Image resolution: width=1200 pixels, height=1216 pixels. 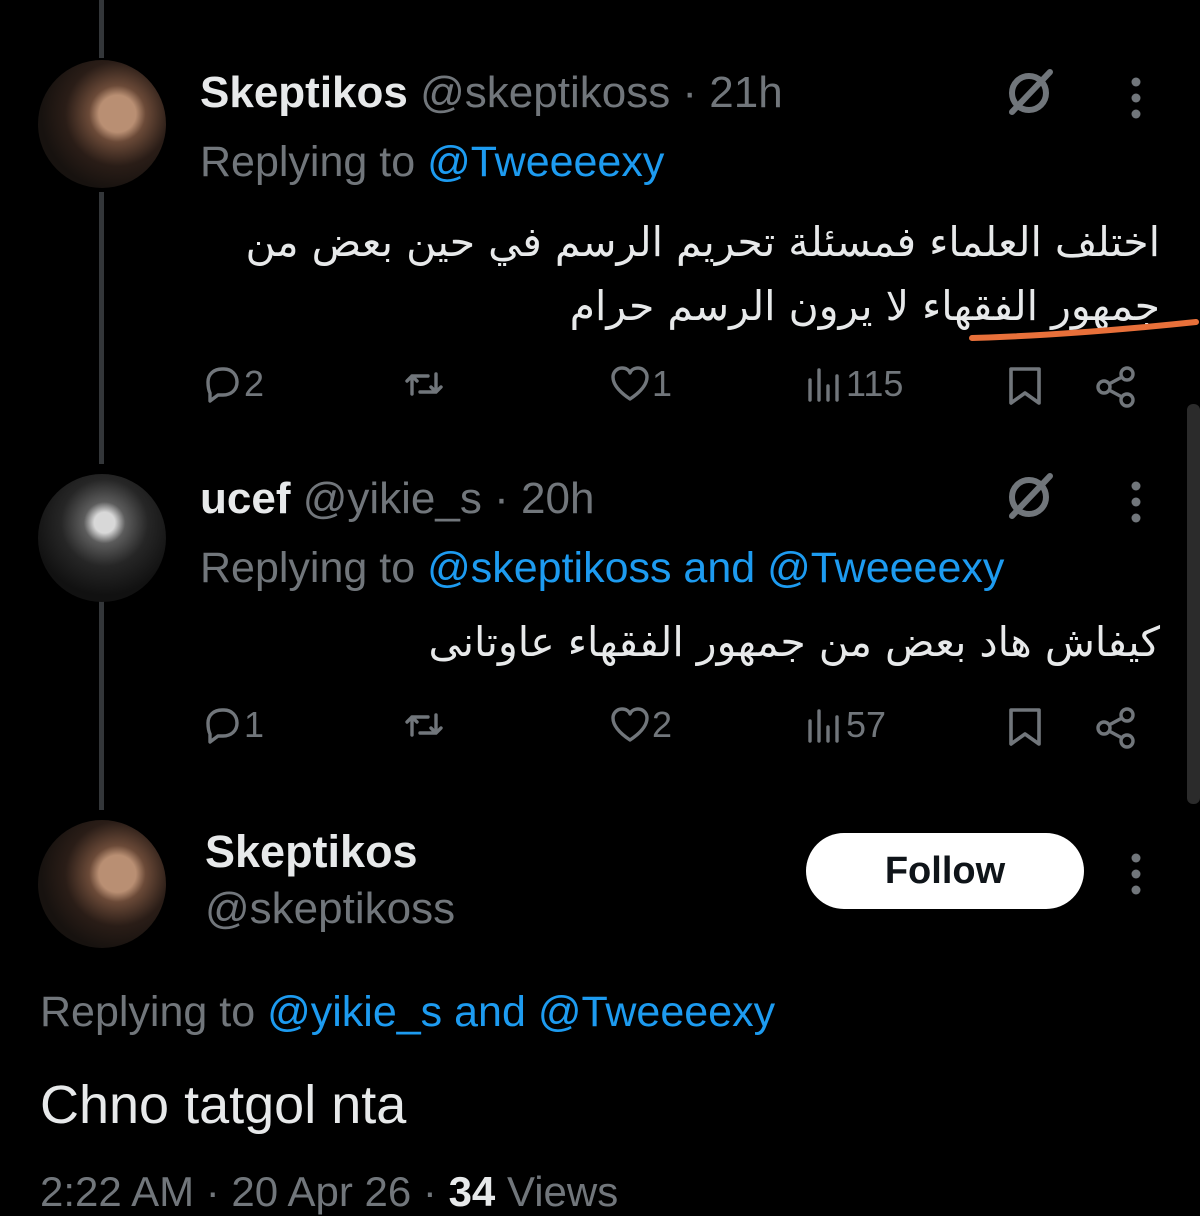 I want to click on reply-count: 1, so click(x=254, y=724).